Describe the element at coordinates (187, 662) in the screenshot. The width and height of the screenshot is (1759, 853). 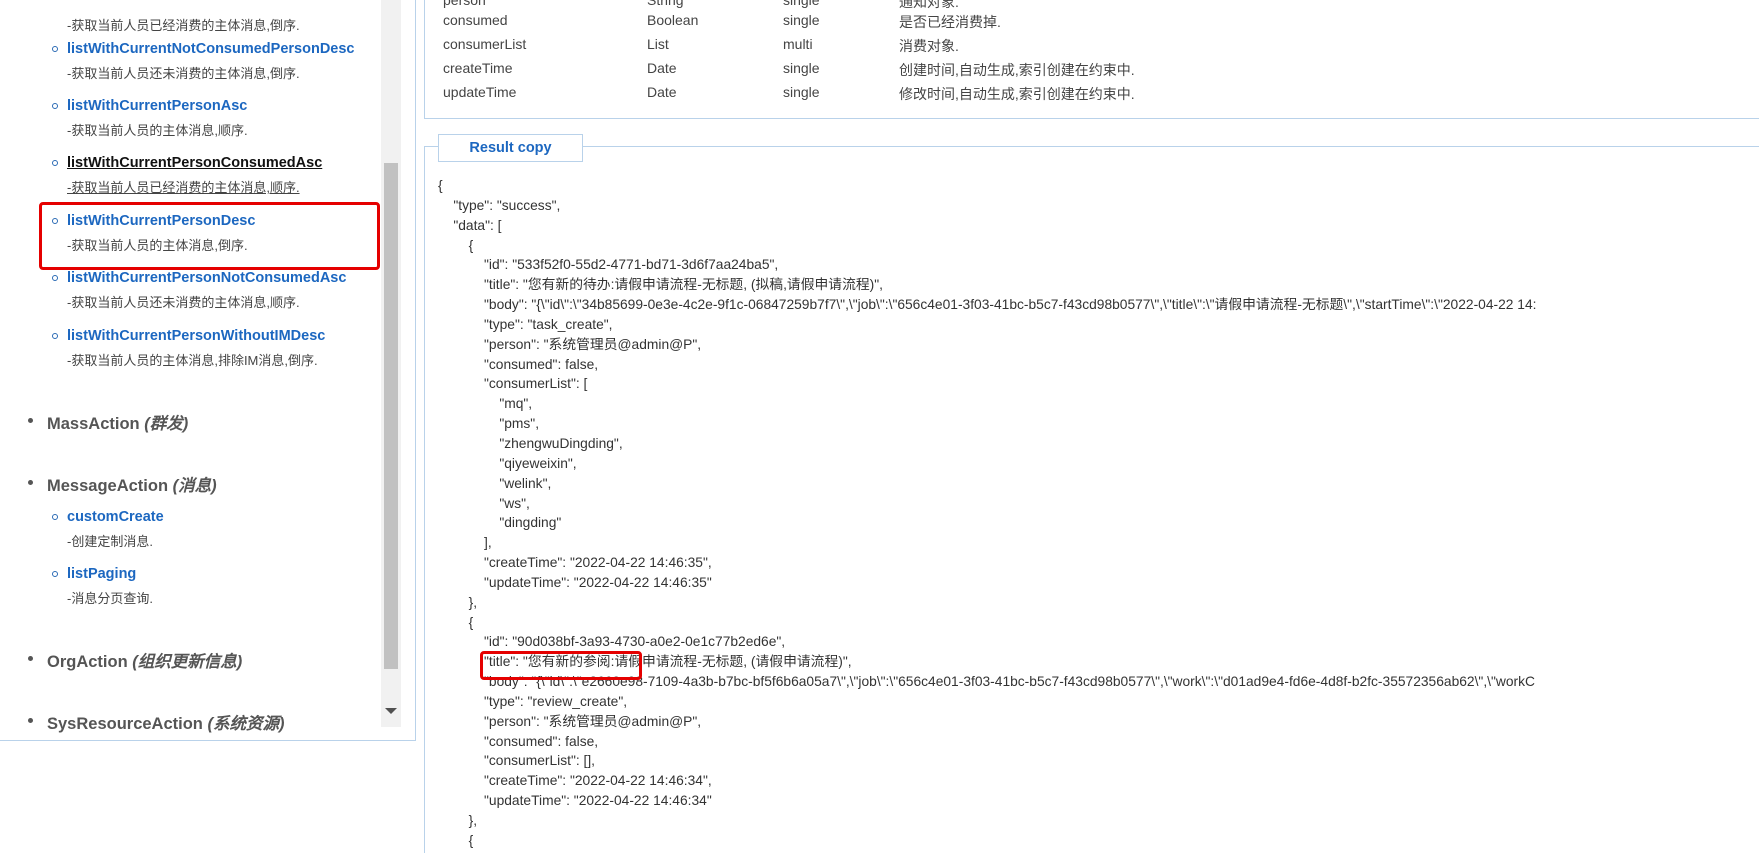
I see `group-note: (组织更新信息)` at that location.